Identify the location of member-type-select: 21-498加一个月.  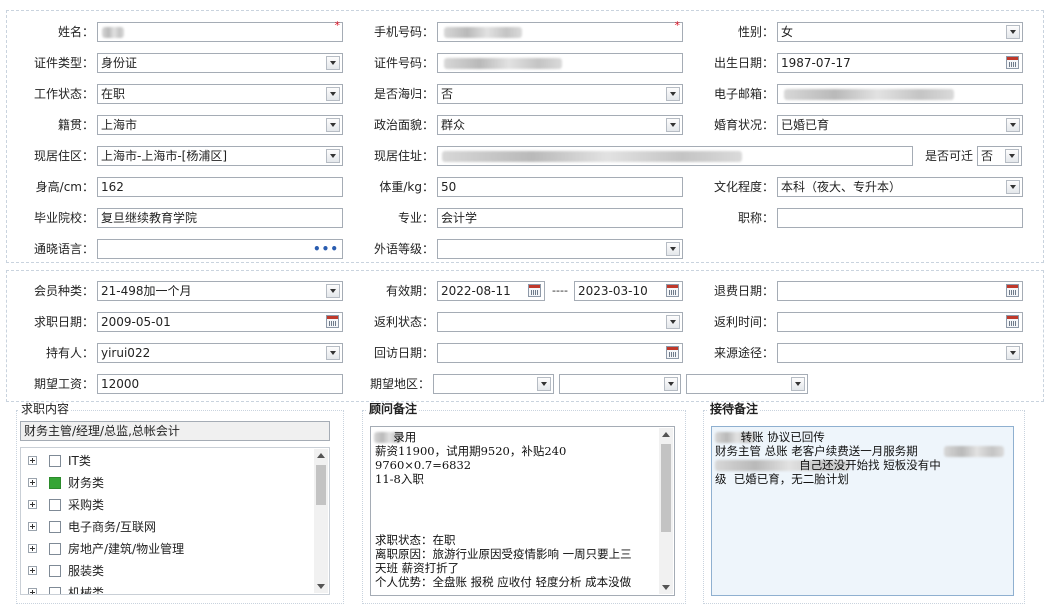
(220, 291).